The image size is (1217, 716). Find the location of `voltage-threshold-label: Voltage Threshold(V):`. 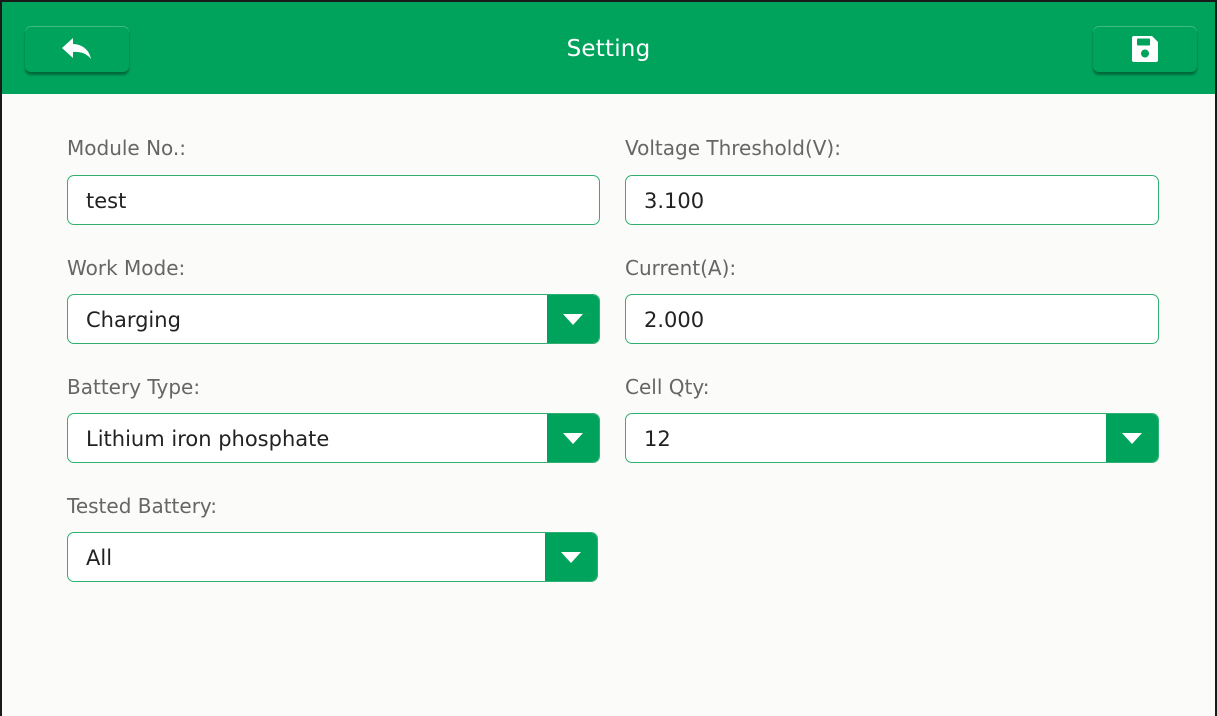

voltage-threshold-label: Voltage Threshold(V): is located at coordinates (733, 148).